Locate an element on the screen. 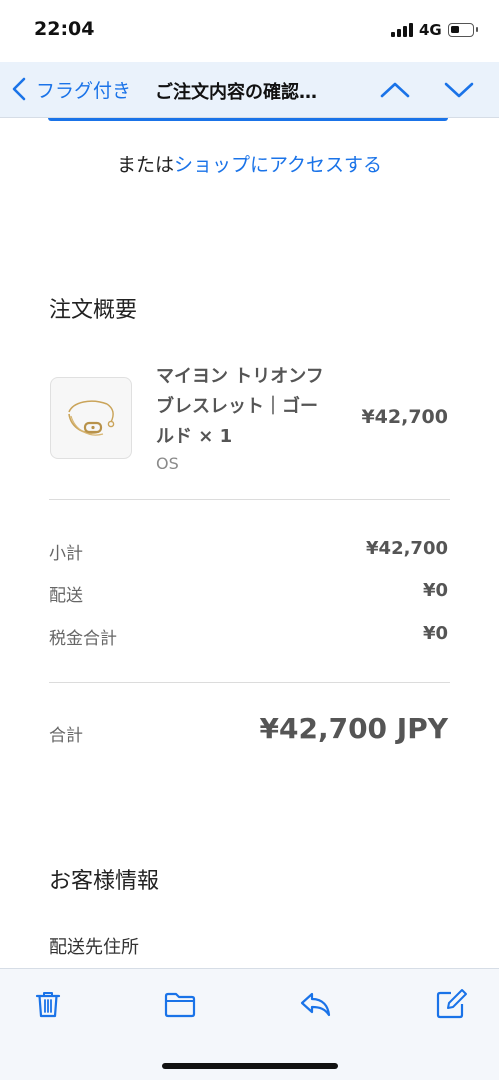  back-button: フラグ付き is located at coordinates (70, 89).